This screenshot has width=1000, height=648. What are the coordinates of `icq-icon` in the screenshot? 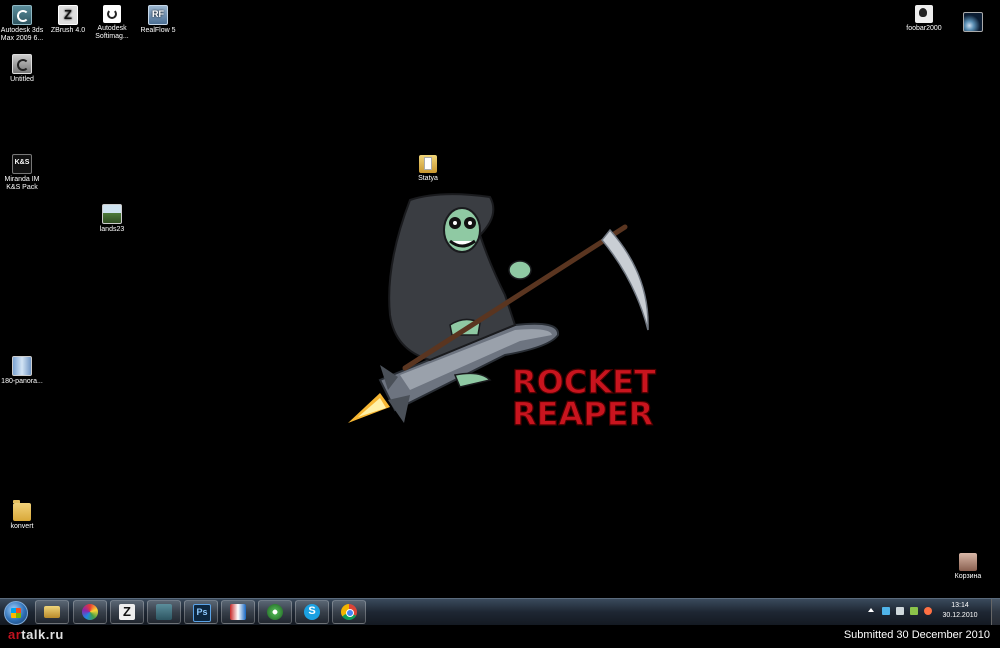 It's located at (275, 612).